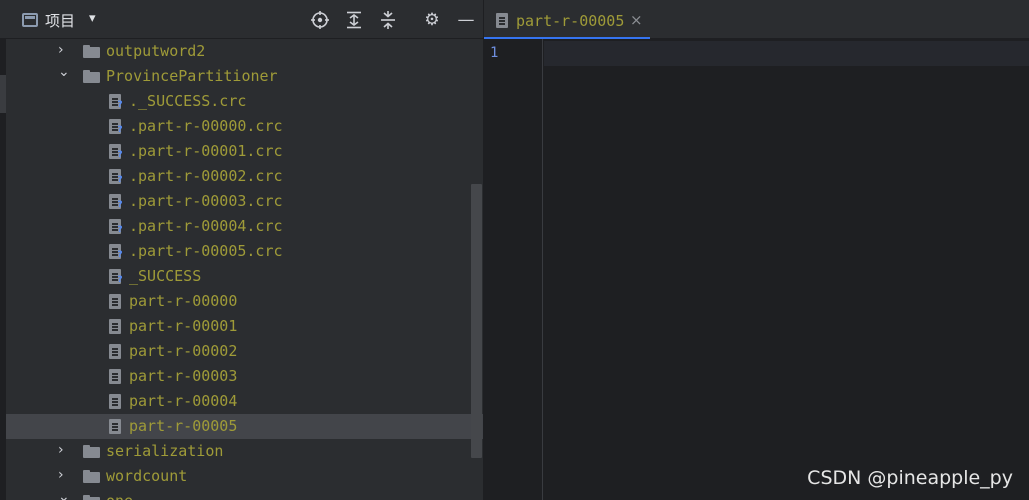 This screenshot has height=500, width=1029. Describe the element at coordinates (494, 53) in the screenshot. I see `line-number: 1` at that location.